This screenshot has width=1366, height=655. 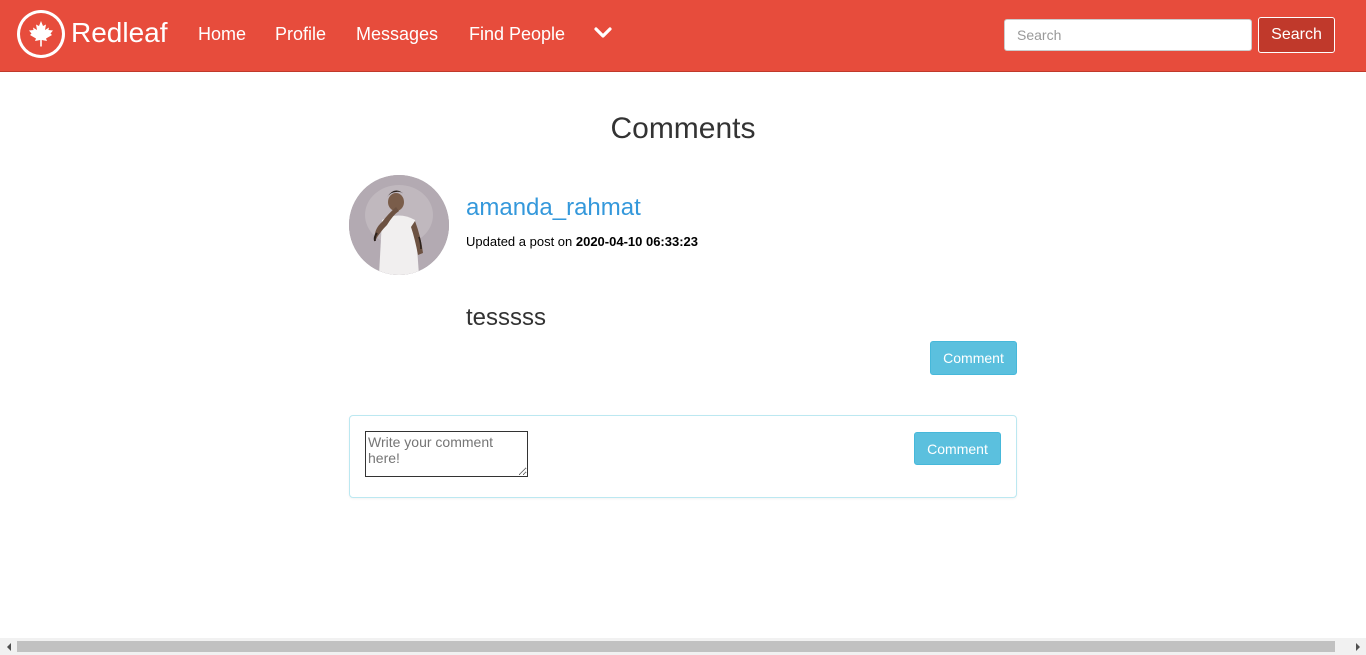 I want to click on maple-leaf-icon, so click(x=41, y=34).